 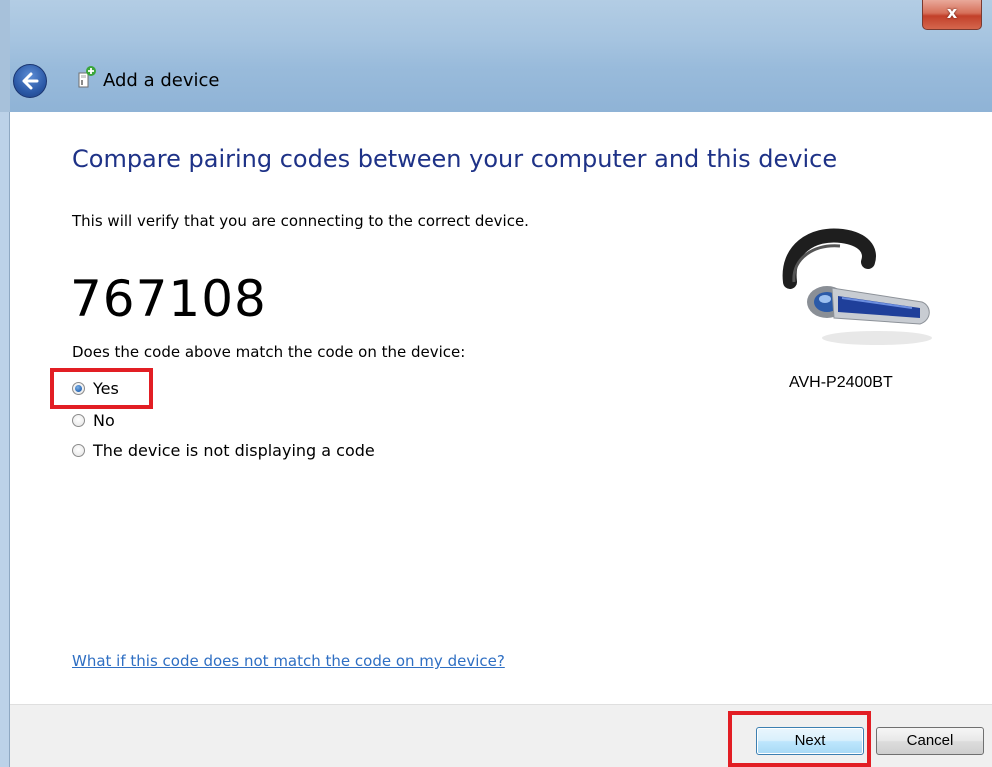 I want to click on radio-label-no: No, so click(x=104, y=420).